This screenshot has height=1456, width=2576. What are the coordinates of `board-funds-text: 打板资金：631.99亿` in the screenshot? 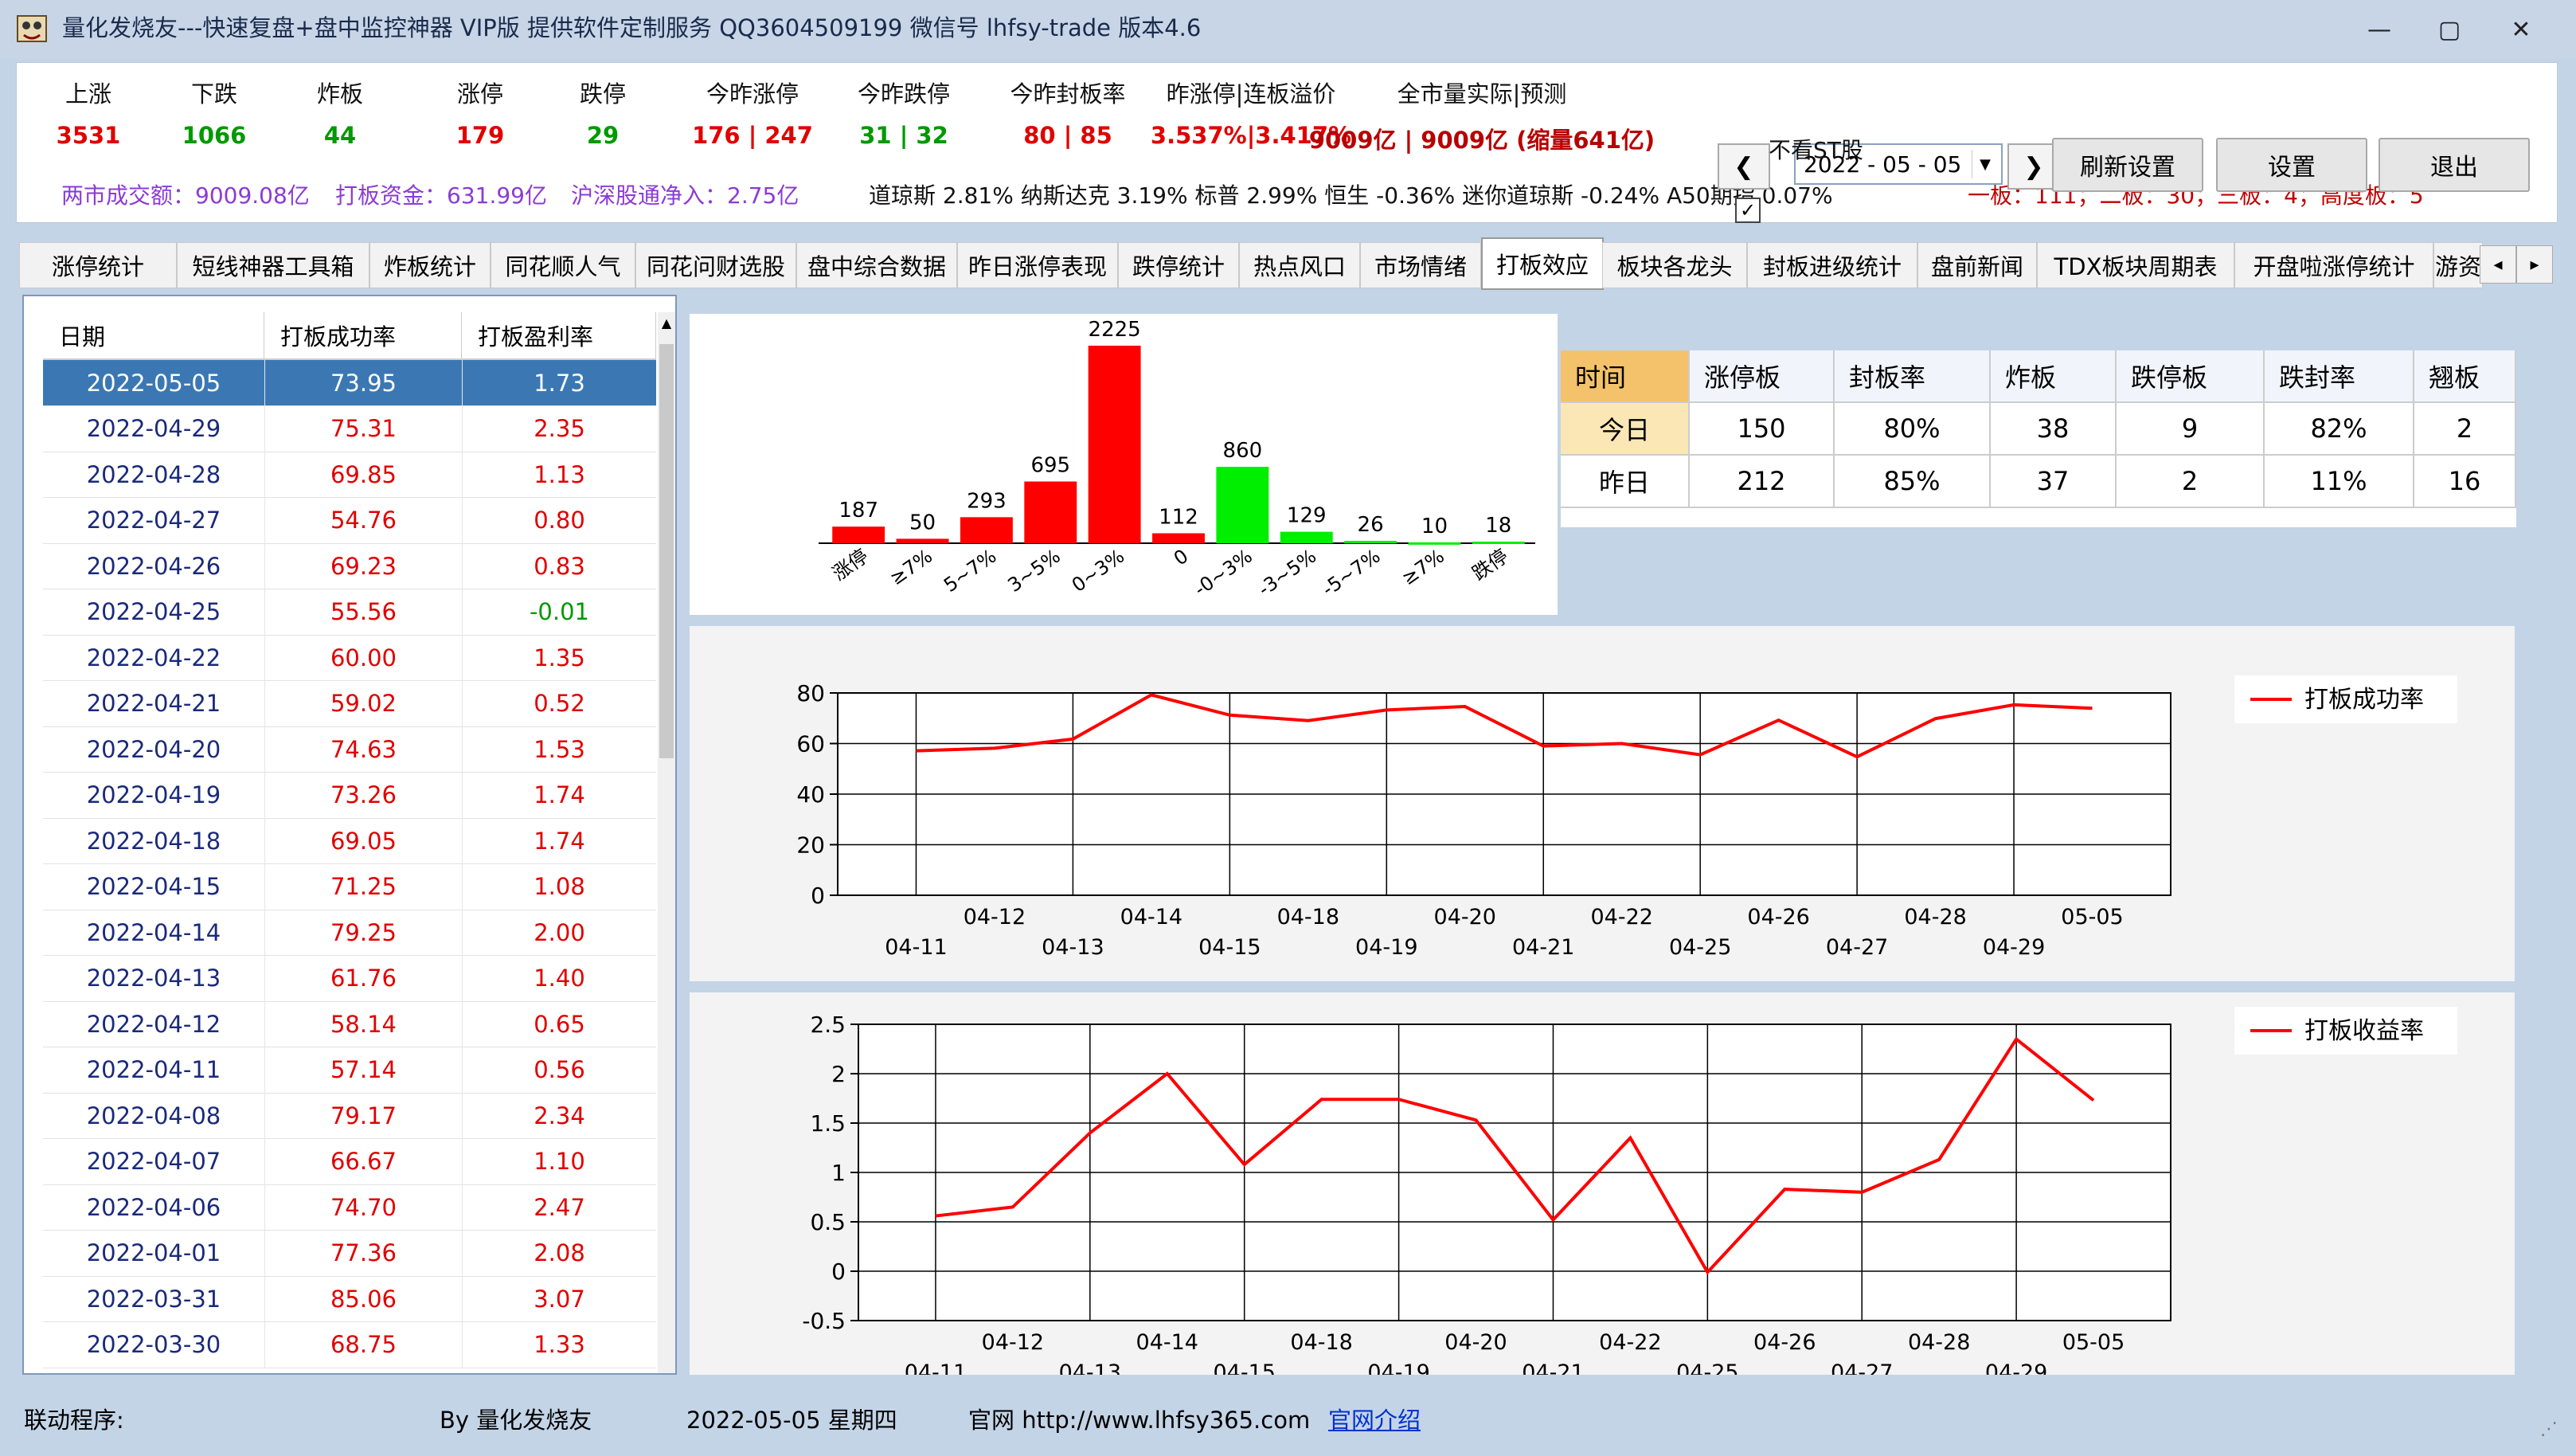 It's located at (441, 195).